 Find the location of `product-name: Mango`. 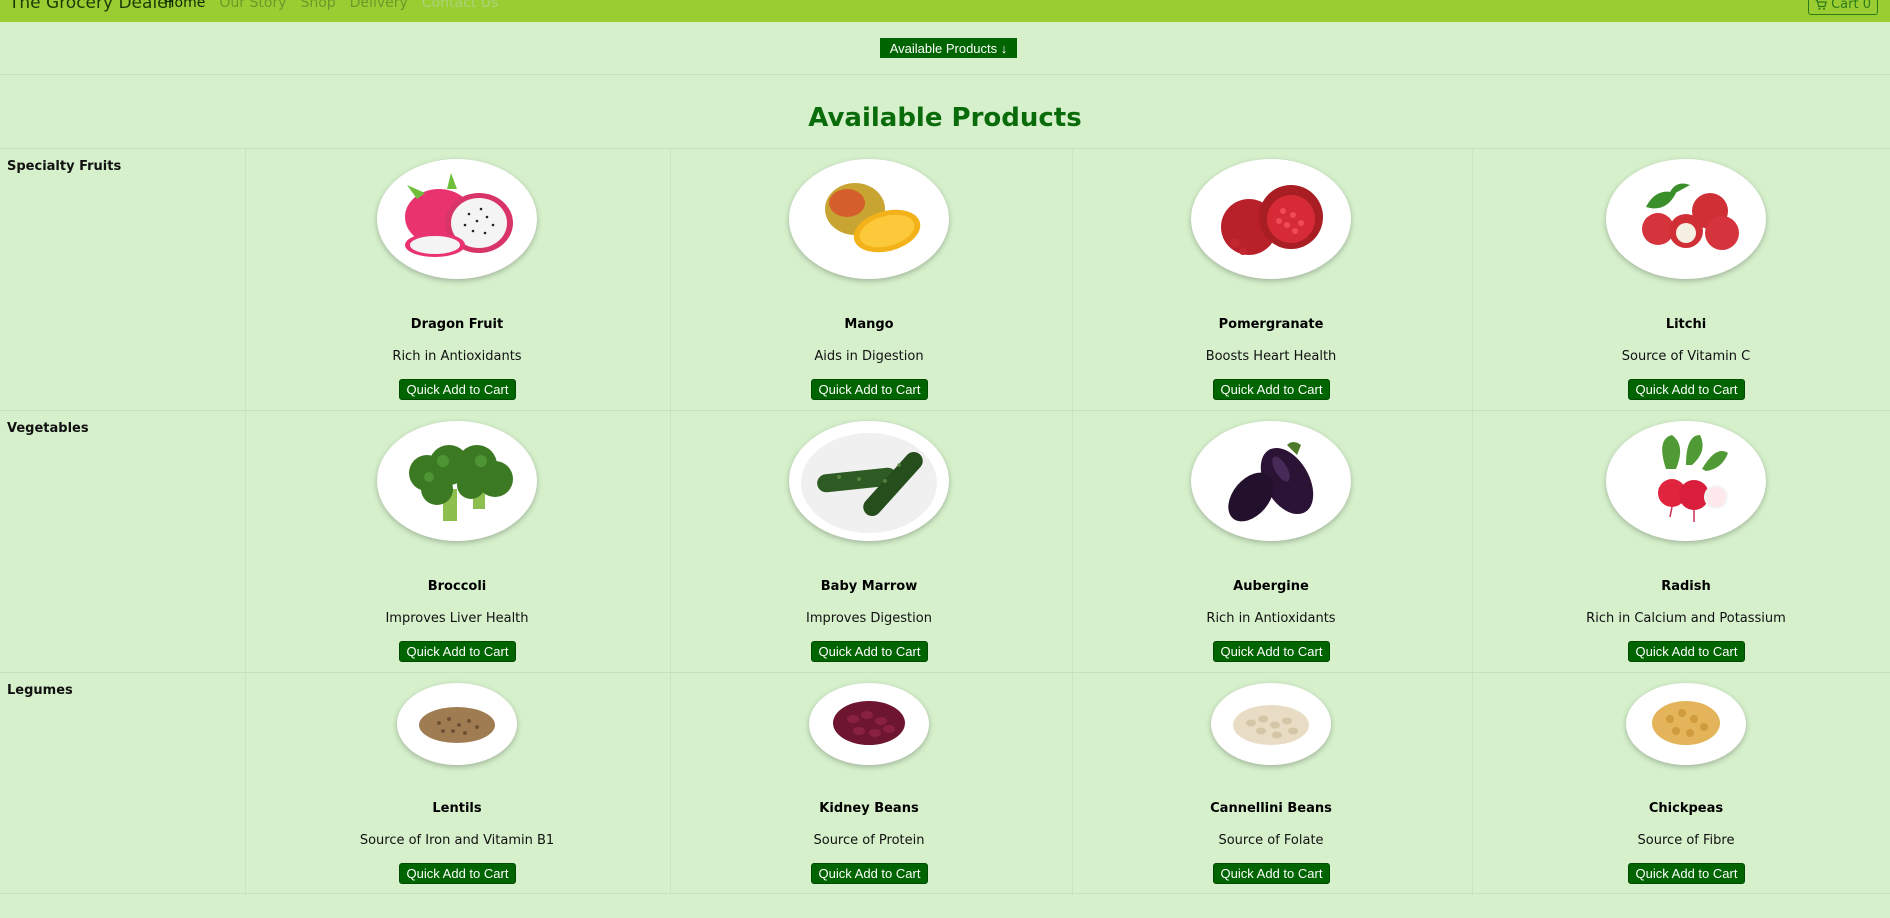

product-name: Mango is located at coordinates (869, 324).